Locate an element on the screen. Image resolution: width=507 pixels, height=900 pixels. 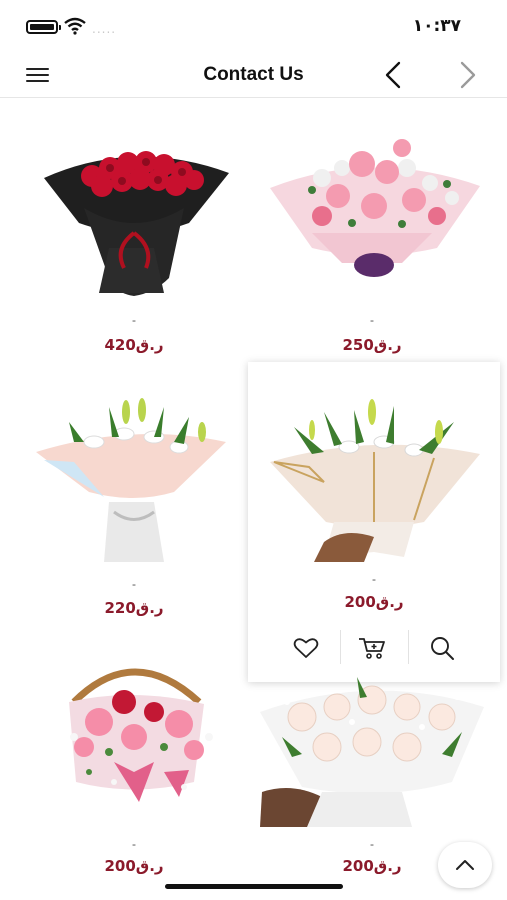
chevron-left-icon is located at coordinates (394, 75).